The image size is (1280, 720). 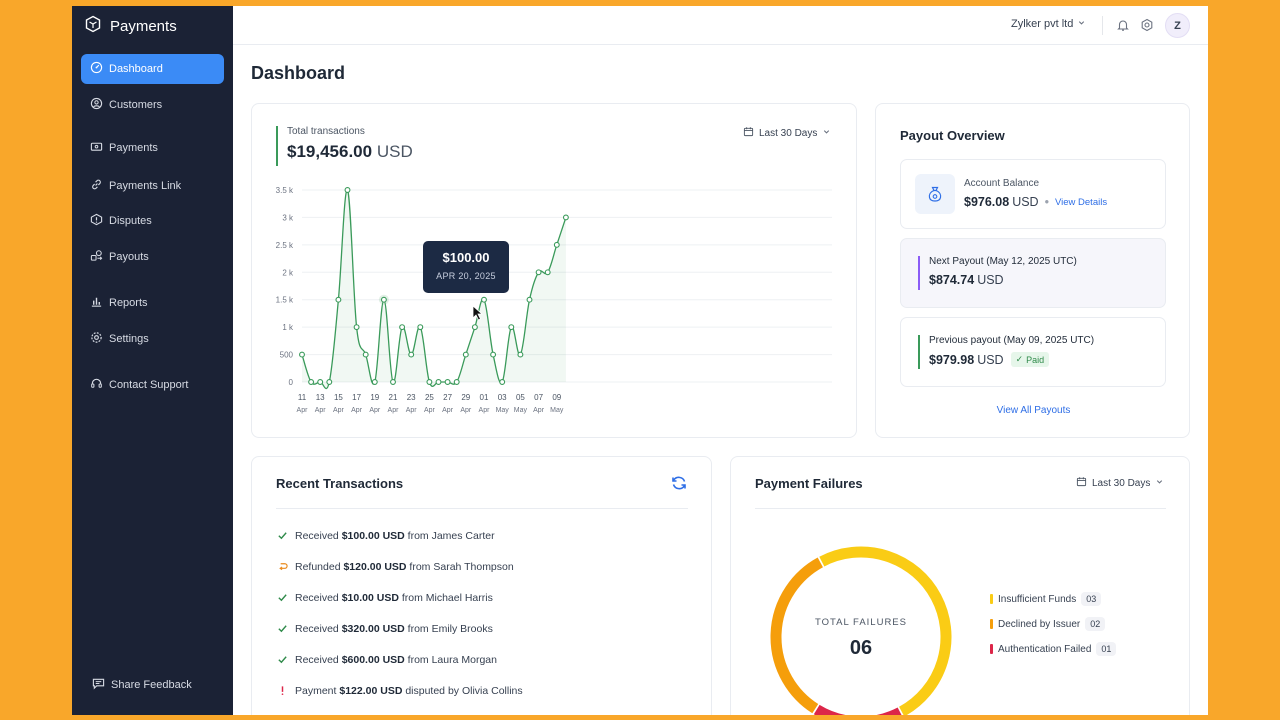 I want to click on transaction-text: Received $600.00 USD from Laura Morgan, so click(x=396, y=660).